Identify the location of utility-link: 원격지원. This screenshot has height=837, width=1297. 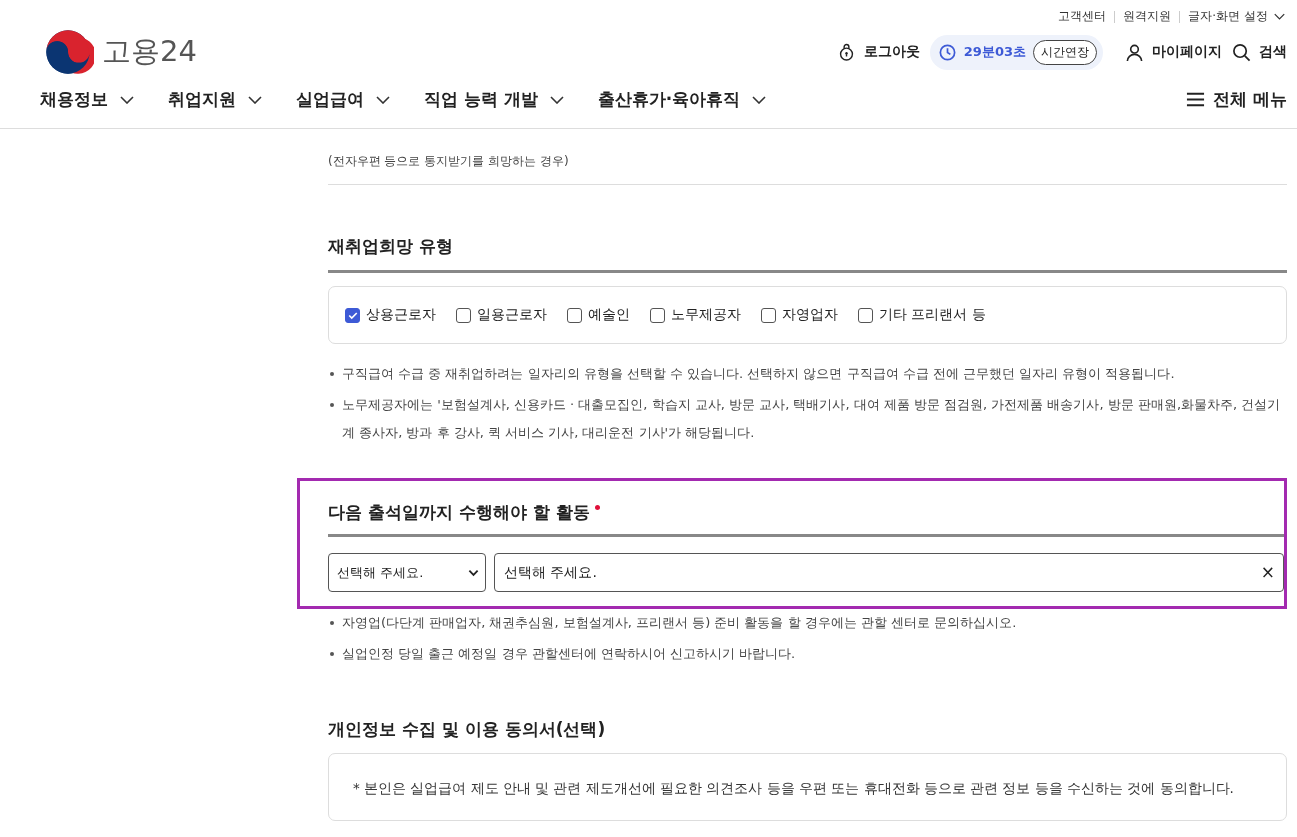
(1147, 16).